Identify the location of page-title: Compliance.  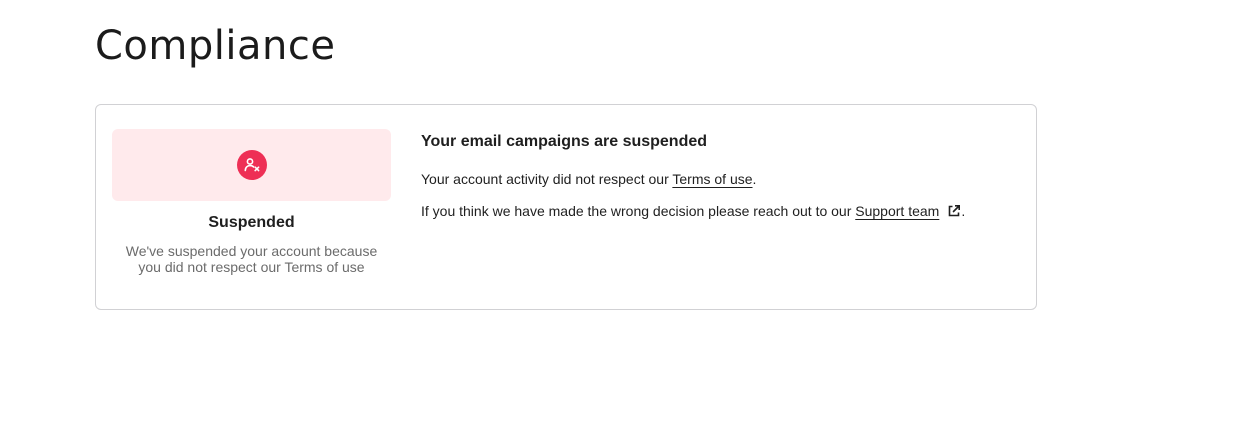
(215, 46).